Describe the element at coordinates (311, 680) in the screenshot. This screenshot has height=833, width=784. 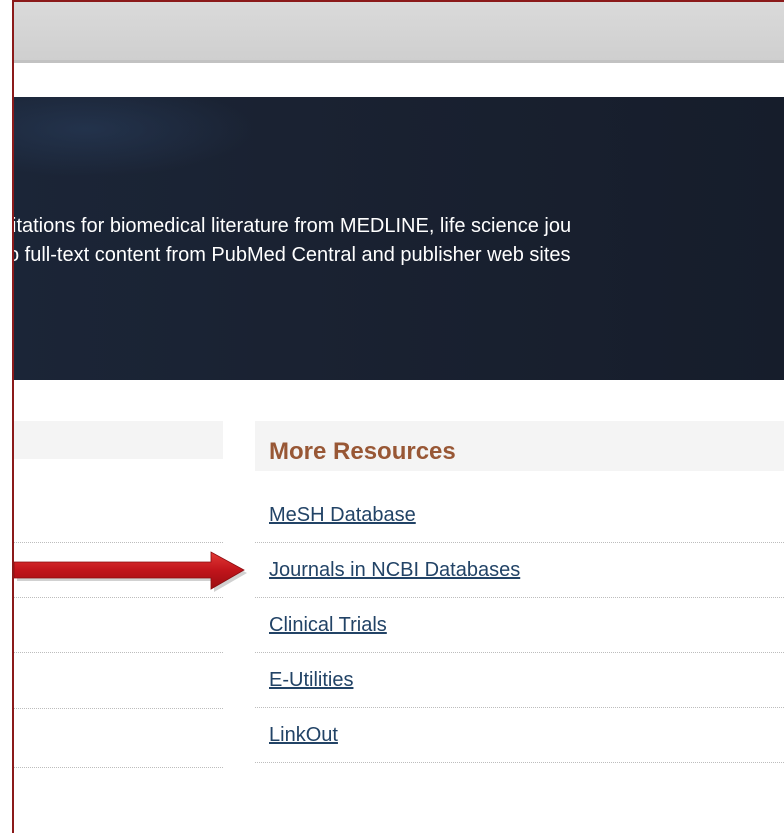
I see `e-utilities-link: E-Utilities` at that location.